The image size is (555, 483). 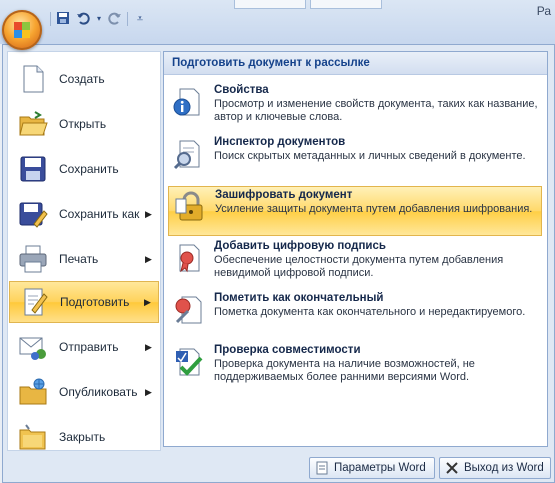 What do you see at coordinates (452, 468) in the screenshot?
I see `close-icon` at bounding box center [452, 468].